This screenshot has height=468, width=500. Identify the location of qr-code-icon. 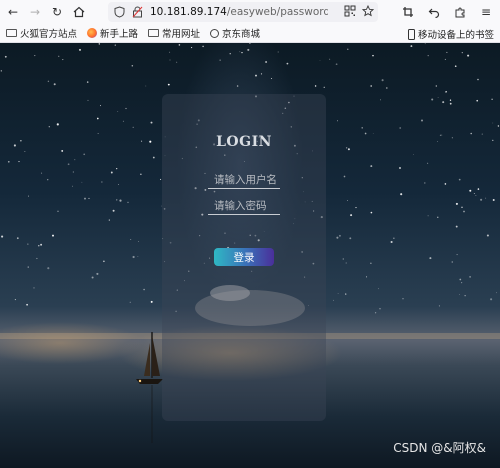
(350, 12).